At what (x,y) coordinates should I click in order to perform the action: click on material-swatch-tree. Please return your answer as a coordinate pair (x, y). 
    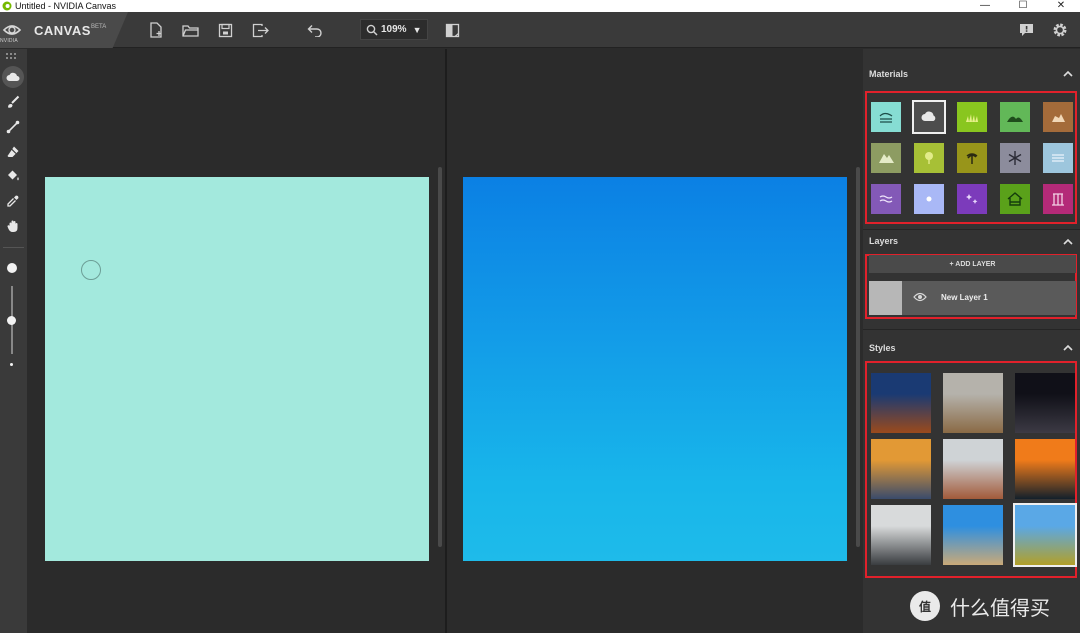
    Looking at the image, I should click on (929, 158).